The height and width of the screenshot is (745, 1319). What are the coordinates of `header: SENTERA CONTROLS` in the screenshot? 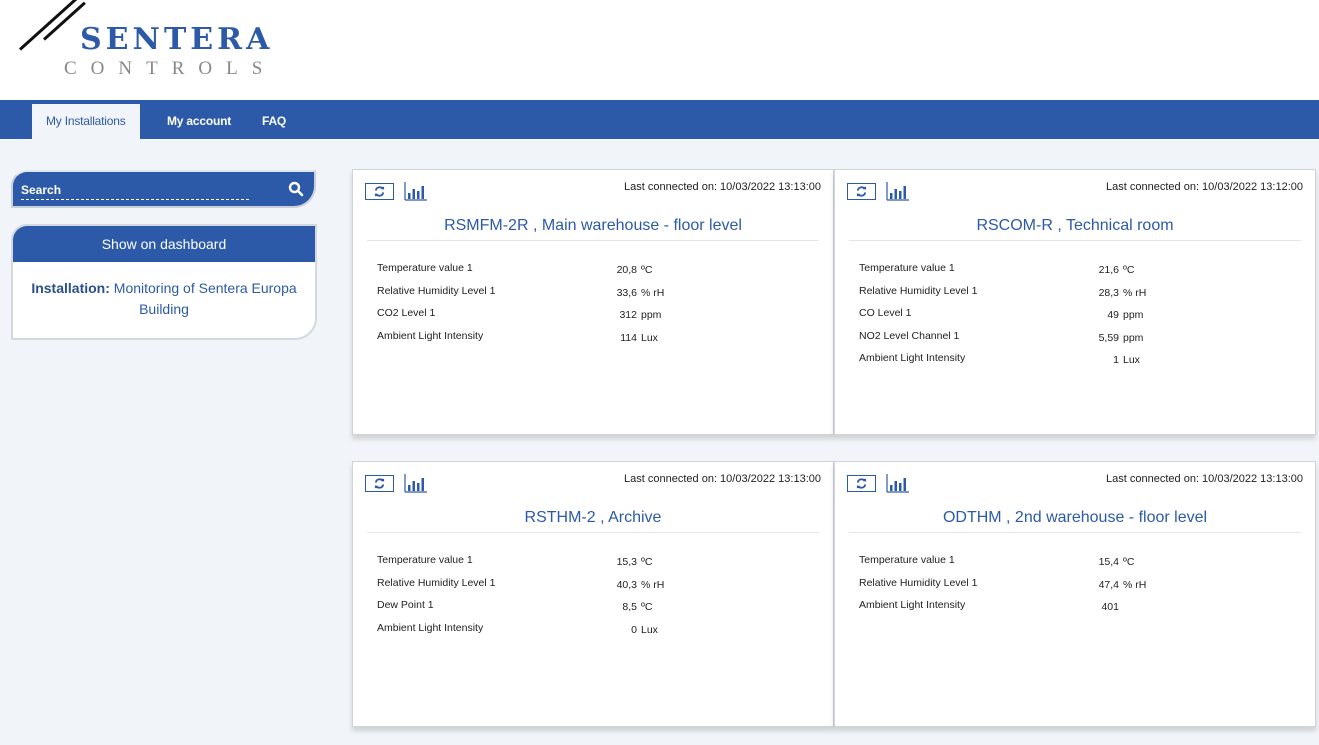 It's located at (659, 50).